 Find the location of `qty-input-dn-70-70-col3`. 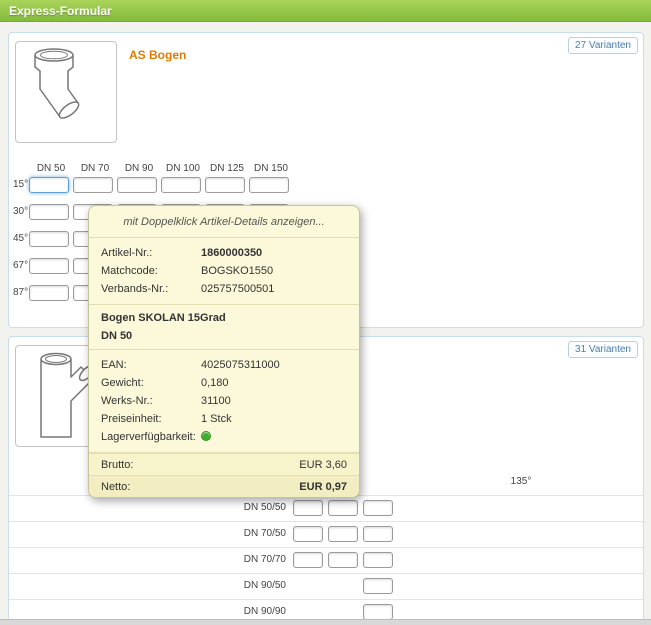

qty-input-dn-70-70-col3 is located at coordinates (378, 560).